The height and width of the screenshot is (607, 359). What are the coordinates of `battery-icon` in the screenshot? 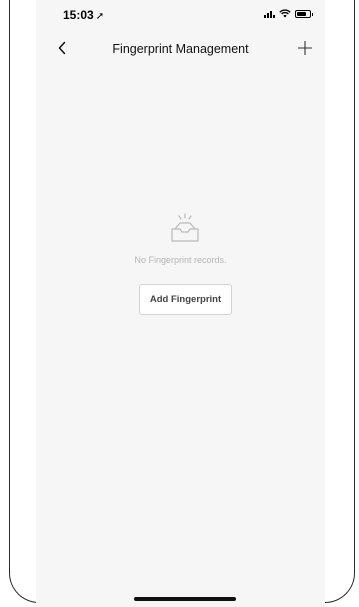 It's located at (304, 13).